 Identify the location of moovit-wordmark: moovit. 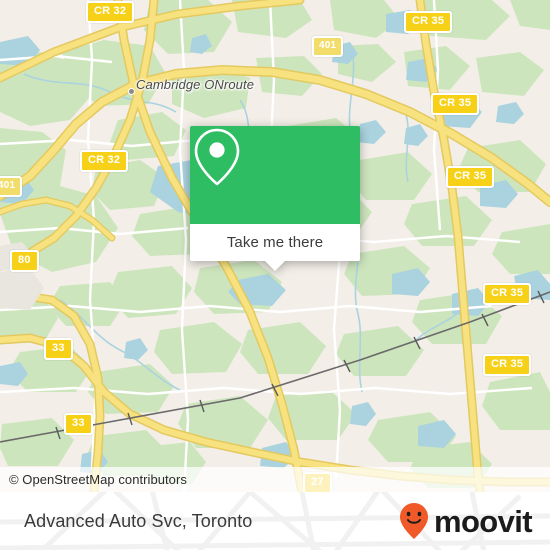
(483, 521).